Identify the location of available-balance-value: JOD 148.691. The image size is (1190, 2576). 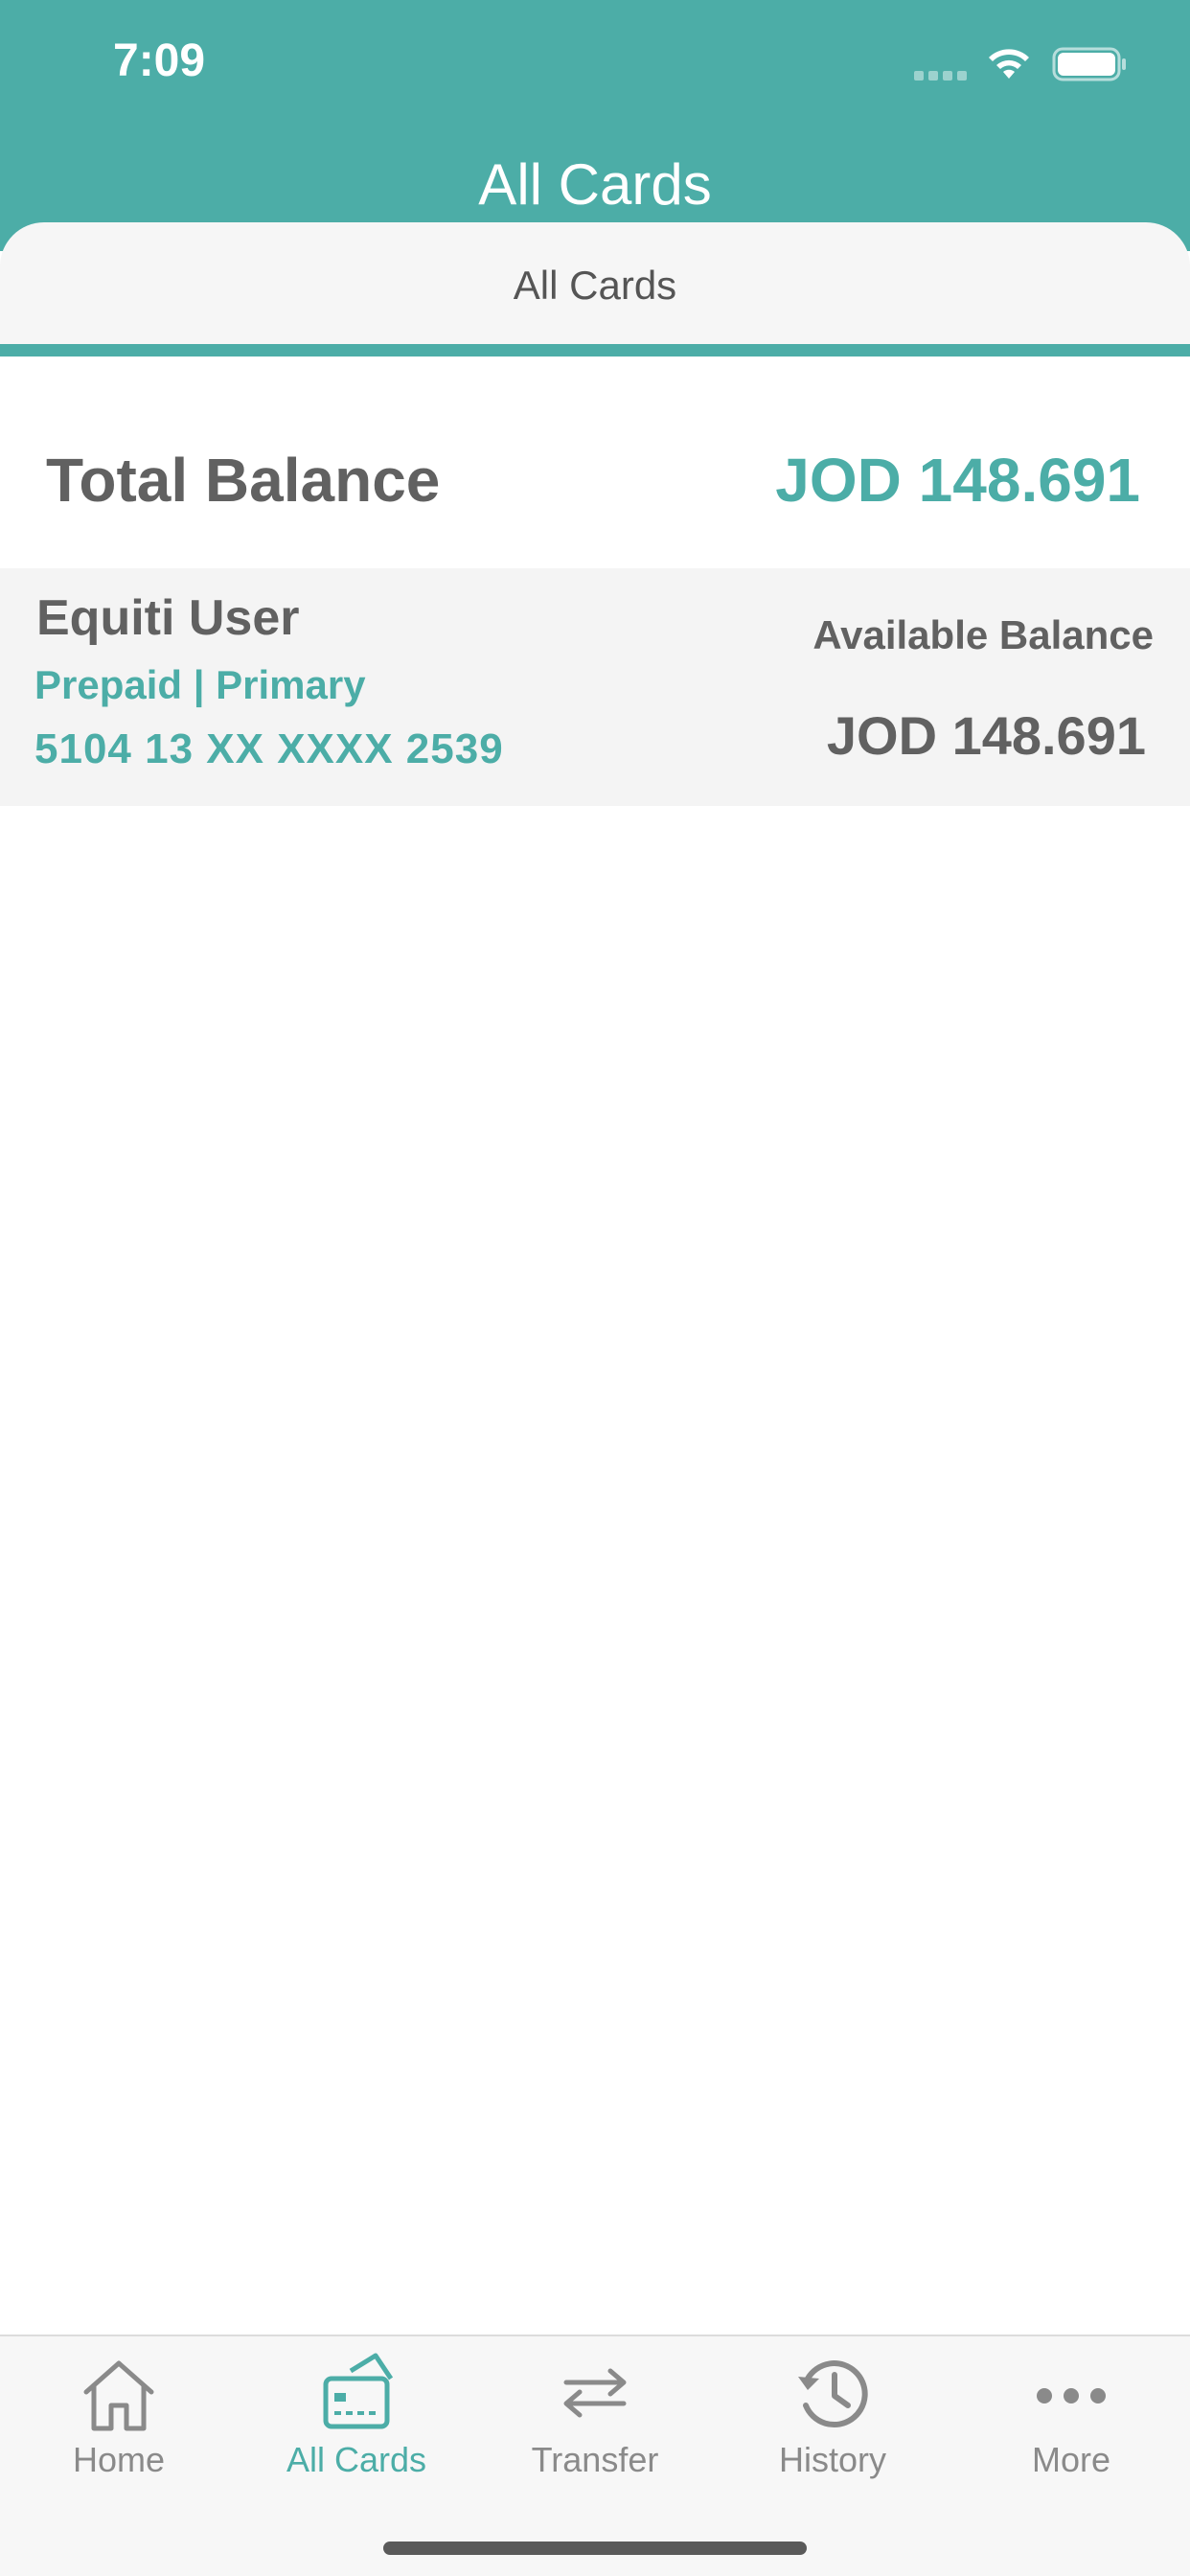
(986, 735).